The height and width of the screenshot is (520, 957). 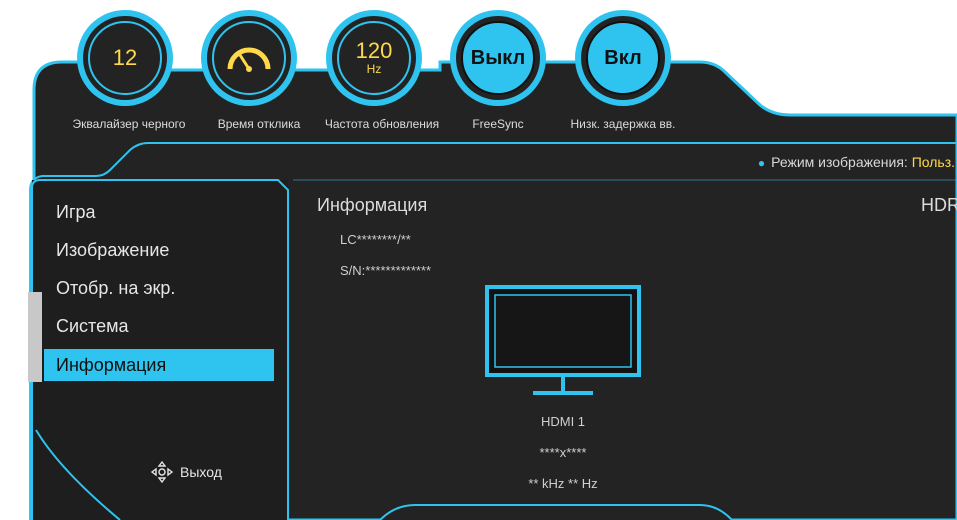 I want to click on freesync-gauge: Выкл, so click(x=498, y=58).